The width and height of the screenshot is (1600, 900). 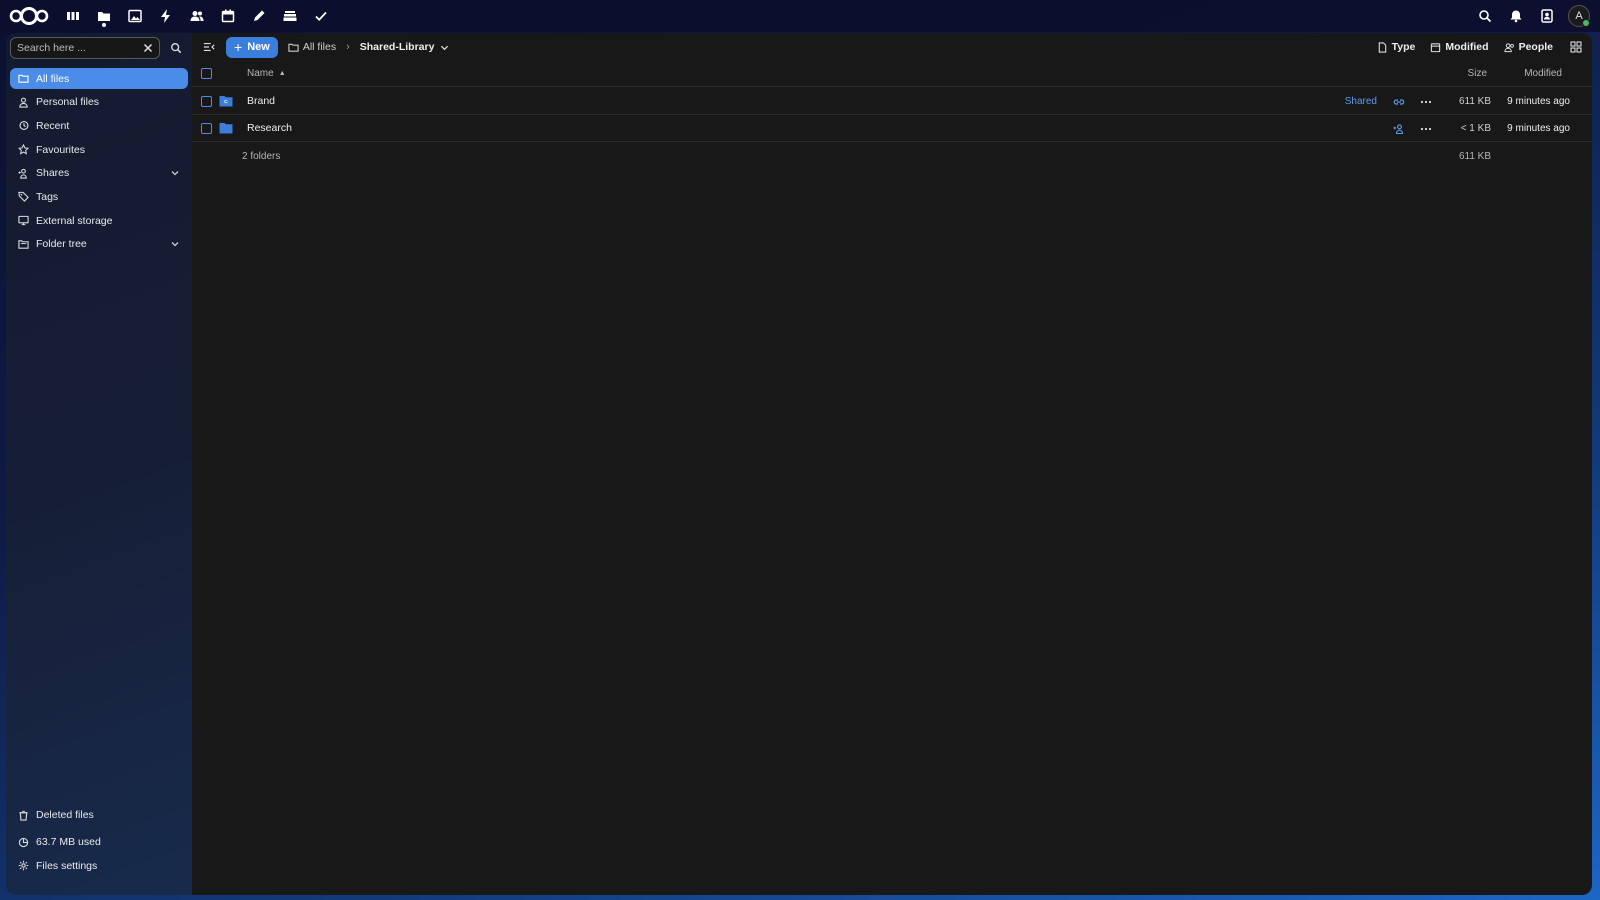 What do you see at coordinates (892, 74) in the screenshot?
I see `table-header: Name ▲ Size Modified` at bounding box center [892, 74].